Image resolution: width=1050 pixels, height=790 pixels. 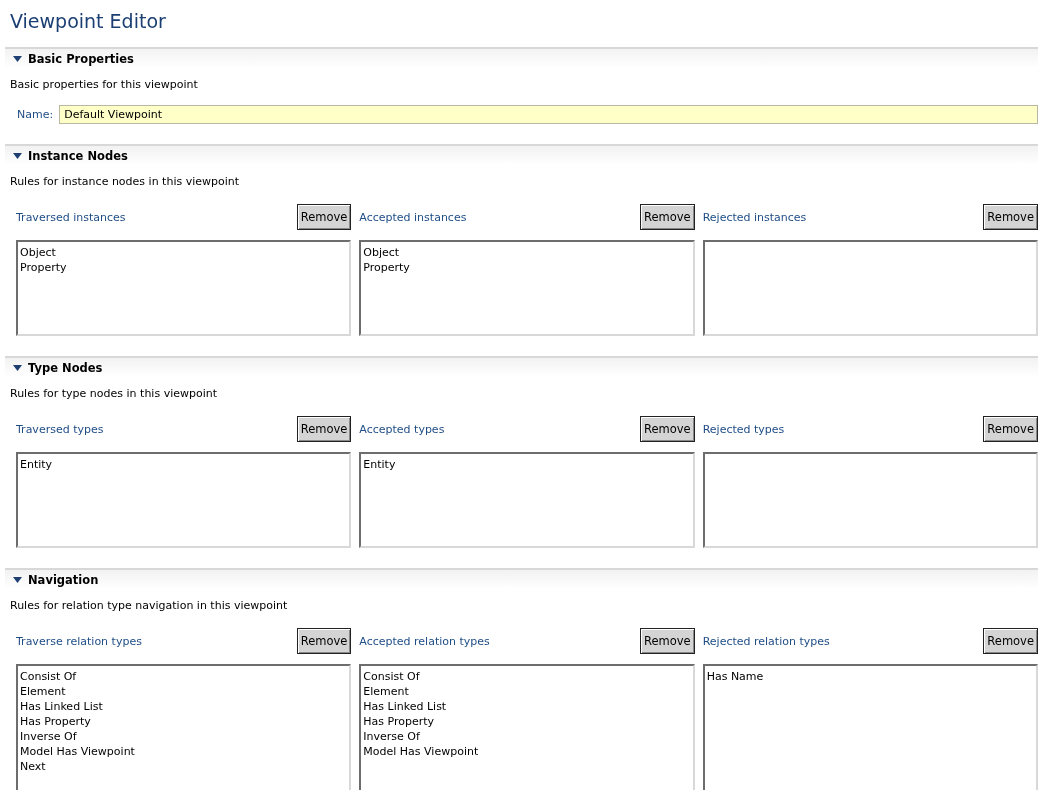 I want to click on section-header: Navigation, so click(x=521, y=578).